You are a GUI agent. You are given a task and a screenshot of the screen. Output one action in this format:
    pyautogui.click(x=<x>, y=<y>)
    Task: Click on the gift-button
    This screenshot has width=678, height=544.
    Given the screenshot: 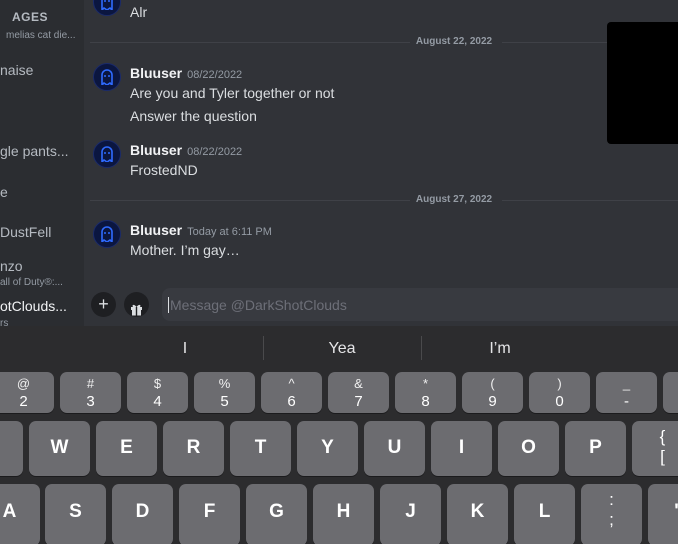 What is the action you would take?
    pyautogui.click(x=136, y=304)
    